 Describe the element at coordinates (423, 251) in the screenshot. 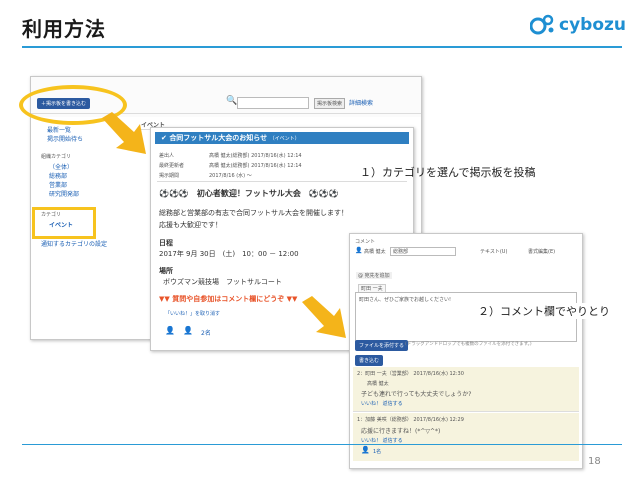

I see `org-select: 総務部` at that location.